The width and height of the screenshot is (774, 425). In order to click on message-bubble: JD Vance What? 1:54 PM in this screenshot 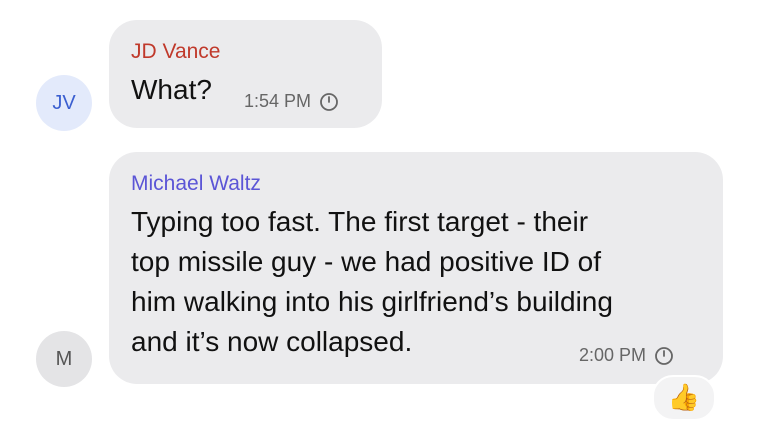, I will do `click(245, 74)`.